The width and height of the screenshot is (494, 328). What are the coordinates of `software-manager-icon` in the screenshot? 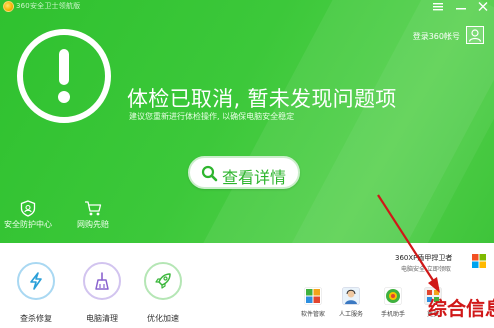 It's located at (313, 296).